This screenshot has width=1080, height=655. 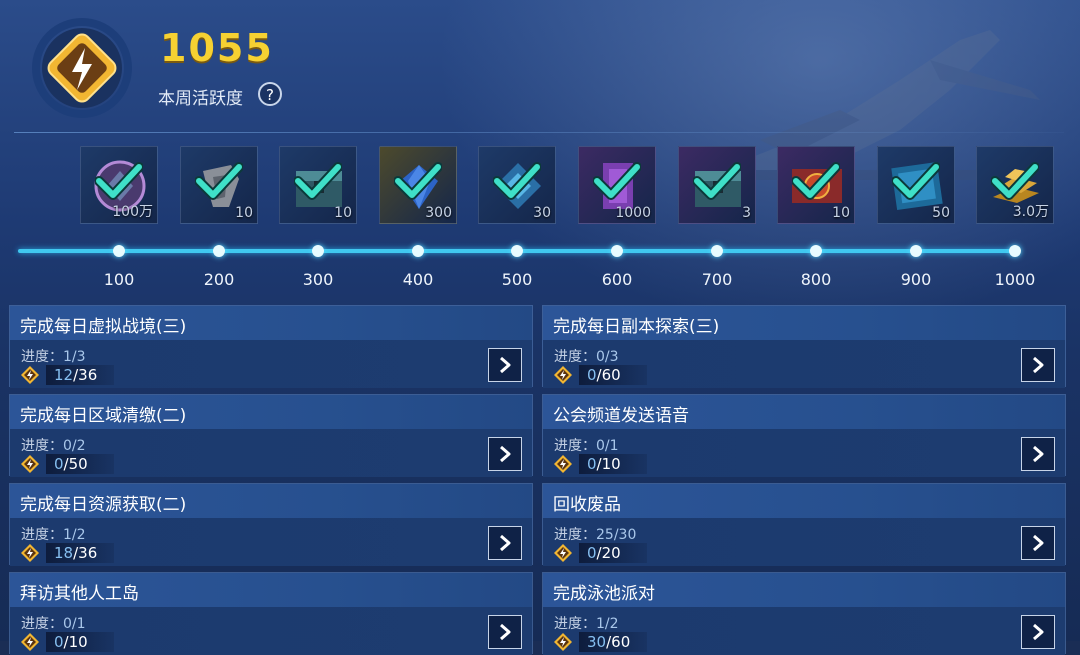 What do you see at coordinates (271, 435) in the screenshot?
I see `task-card: 完成每日区域清缴(二) 进度：0/2 0/50` at bounding box center [271, 435].